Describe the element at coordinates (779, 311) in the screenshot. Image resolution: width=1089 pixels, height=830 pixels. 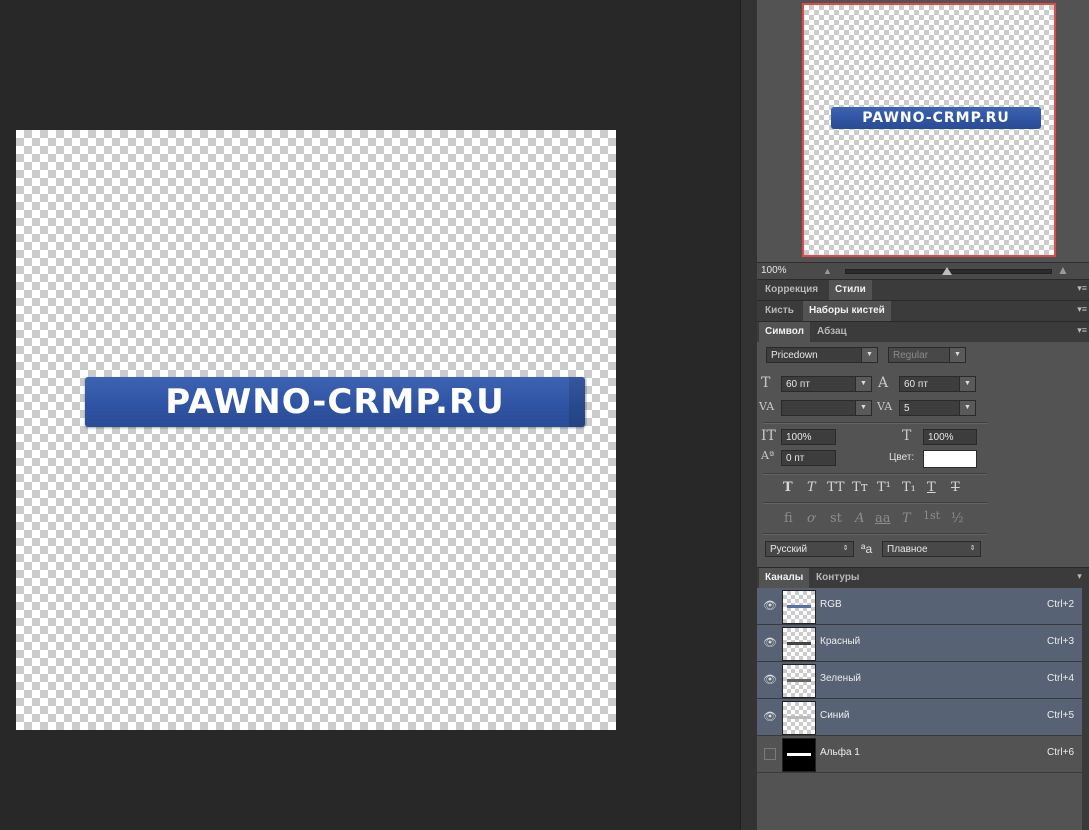
I see `tab-brush: Кисть` at that location.